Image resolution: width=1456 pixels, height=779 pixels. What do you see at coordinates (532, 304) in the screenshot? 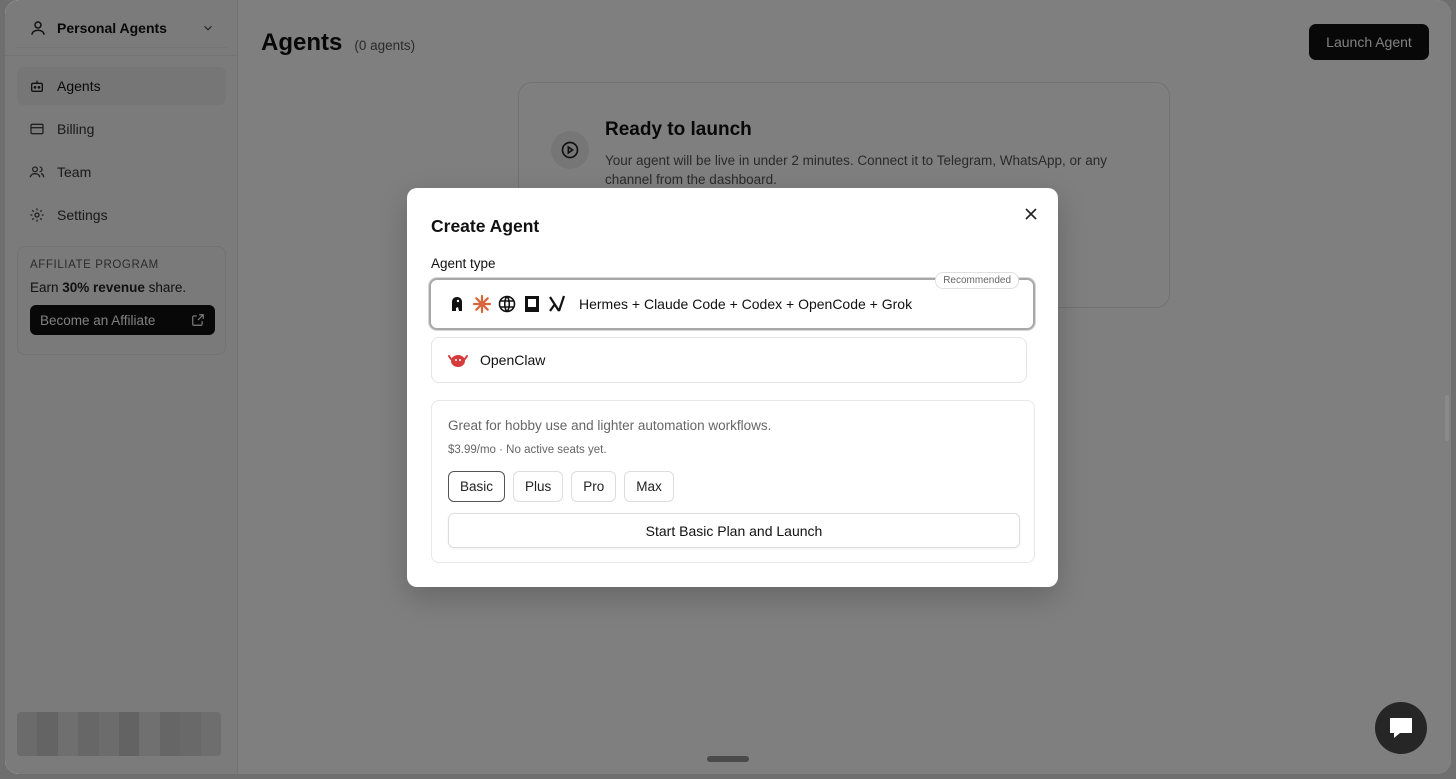
I see `opencode-icon` at bounding box center [532, 304].